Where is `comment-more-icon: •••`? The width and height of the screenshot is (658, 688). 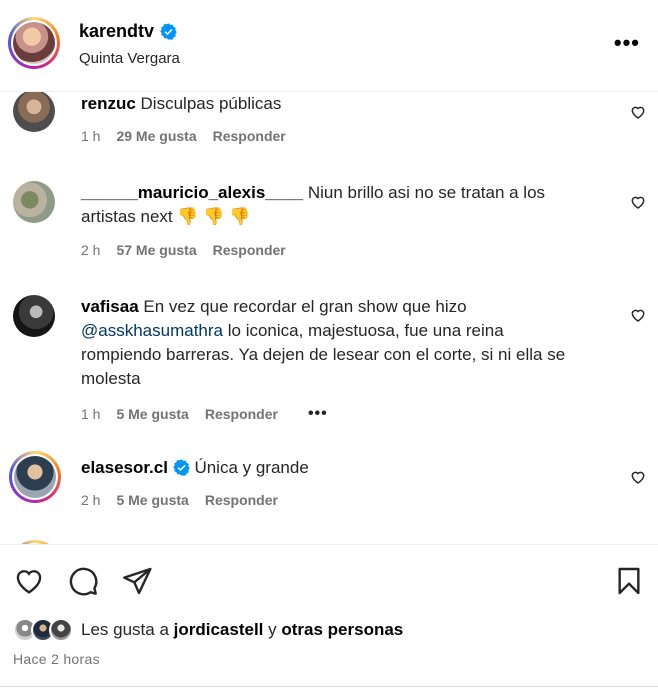
comment-more-icon: ••• is located at coordinates (318, 414).